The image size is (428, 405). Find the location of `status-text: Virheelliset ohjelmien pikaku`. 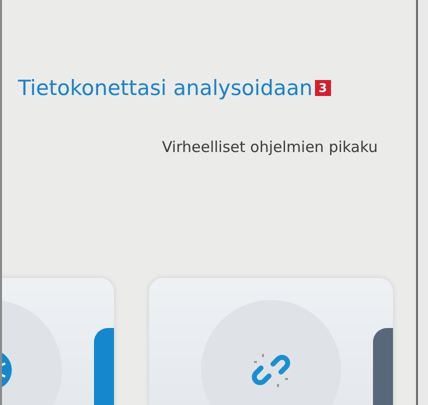

status-text: Virheelliset ohjelmien pikaku is located at coordinates (270, 146).